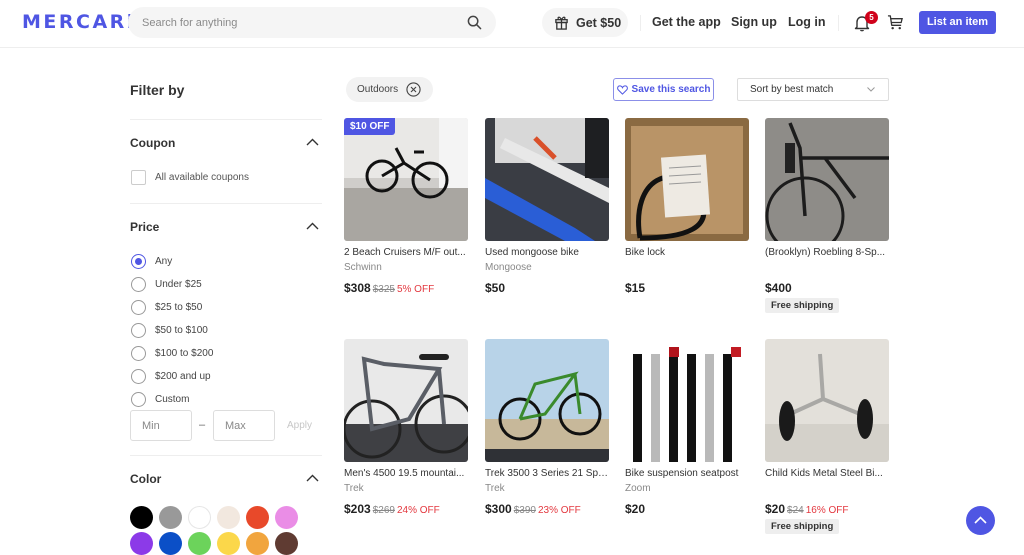  I want to click on search-bar, so click(312, 22).